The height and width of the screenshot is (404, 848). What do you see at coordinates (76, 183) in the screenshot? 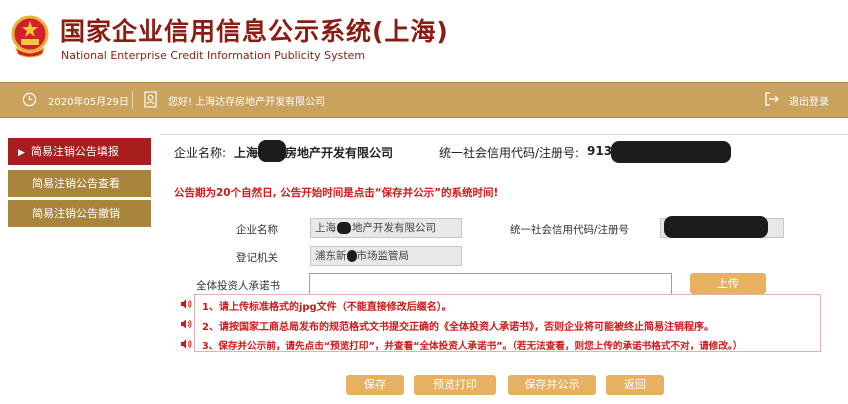
I see `sidebar-item-label: 简易注销公告查看` at bounding box center [76, 183].